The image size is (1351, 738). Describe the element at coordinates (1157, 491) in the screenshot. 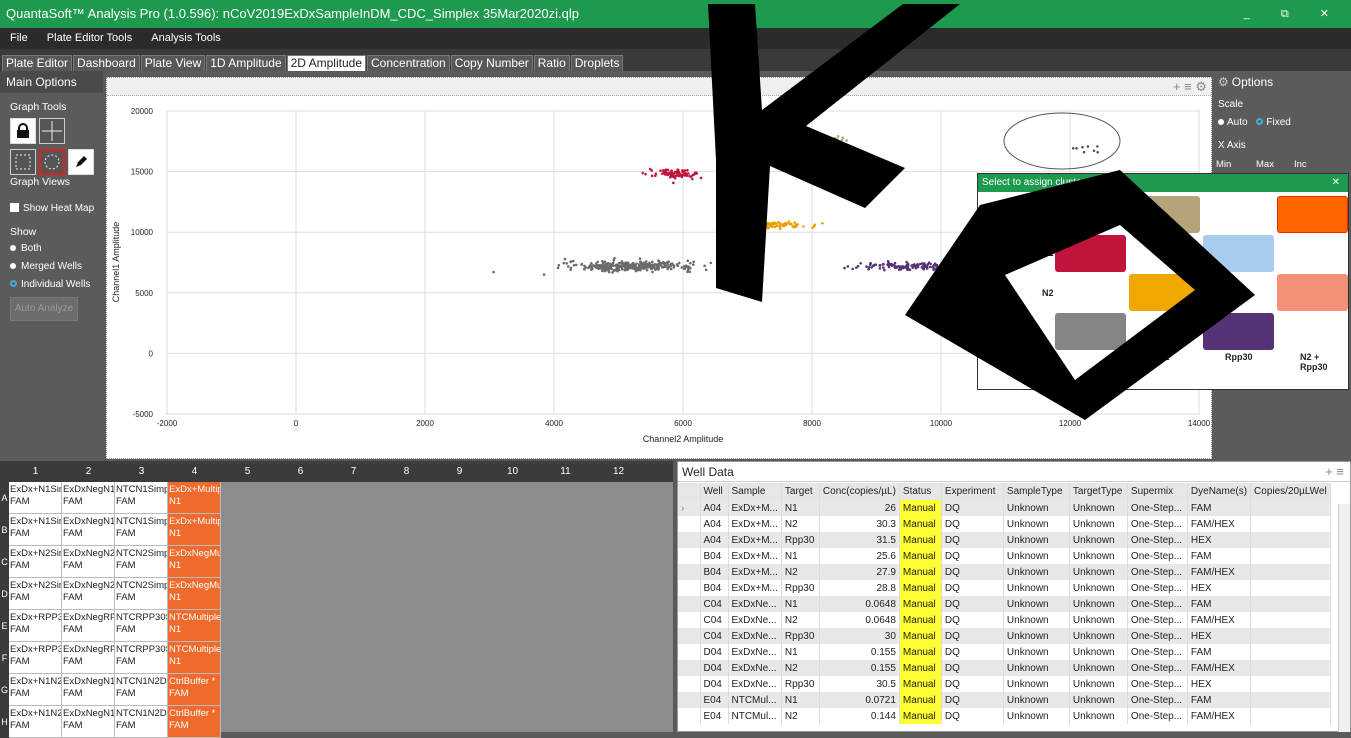

I see `column-header: Supermix` at that location.